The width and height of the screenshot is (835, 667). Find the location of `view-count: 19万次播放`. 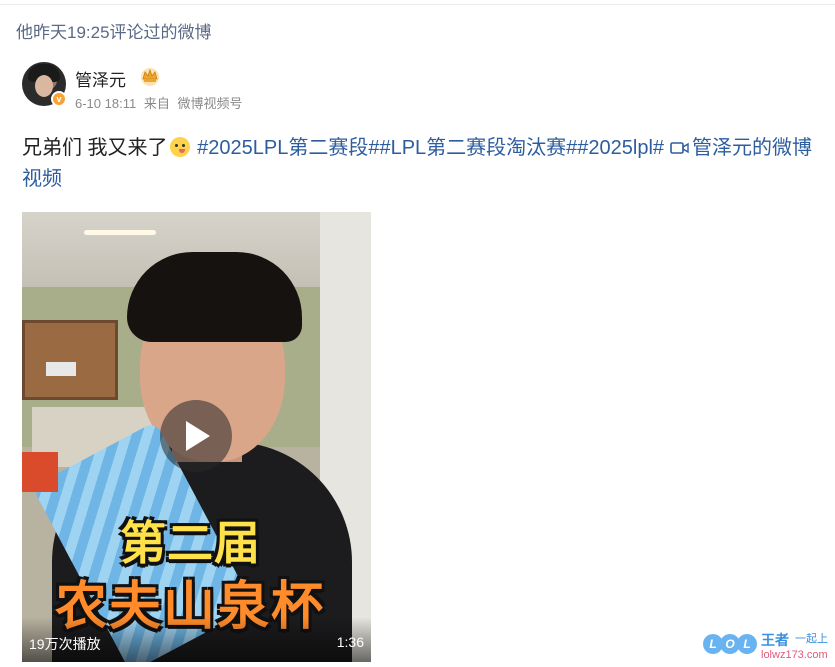

view-count: 19万次播放 is located at coordinates (65, 644).